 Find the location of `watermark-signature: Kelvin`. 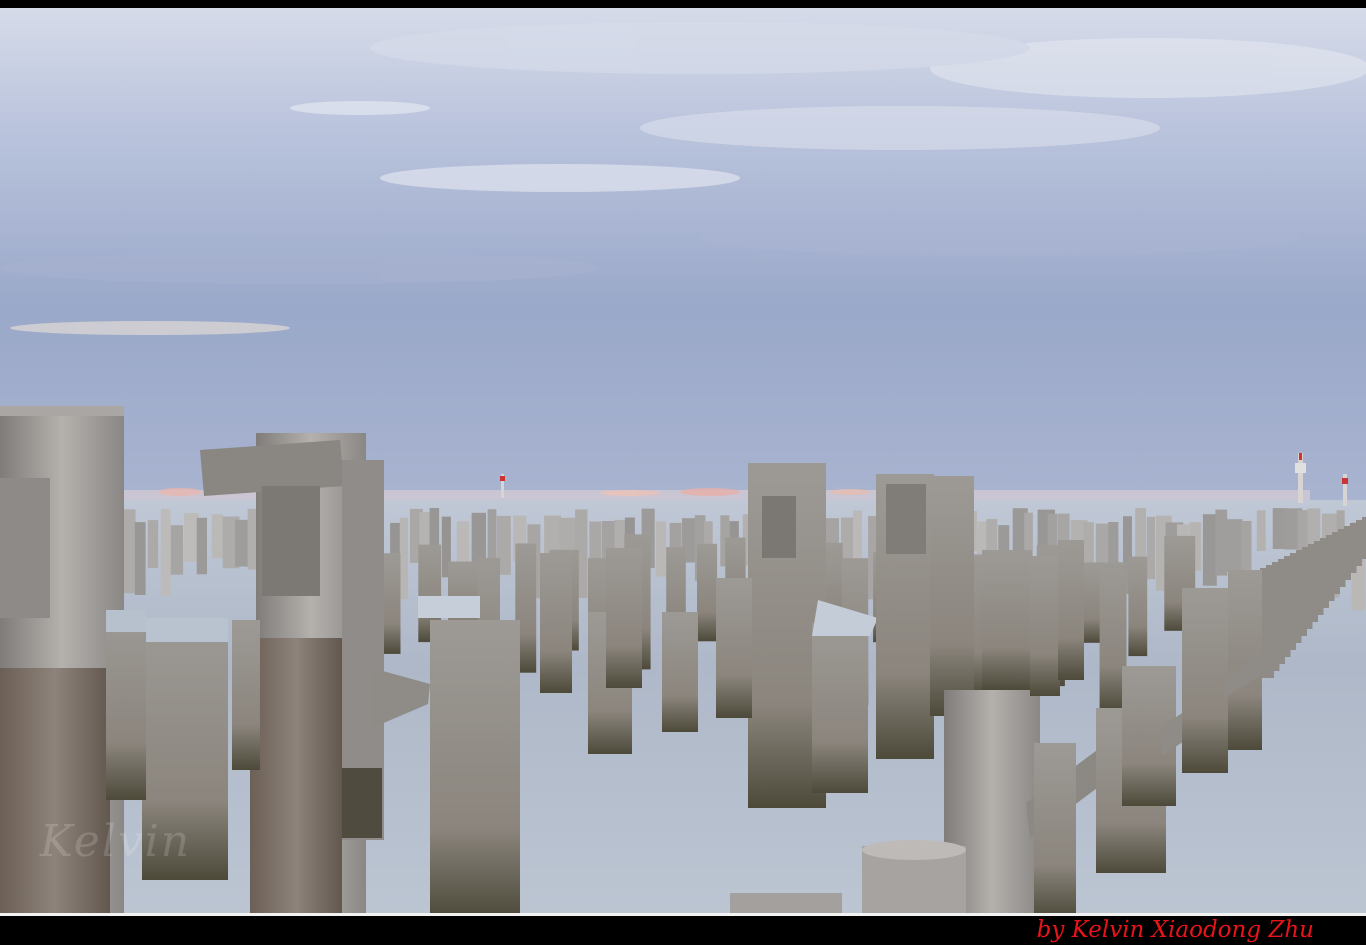

watermark-signature: Kelvin is located at coordinates (116, 841).